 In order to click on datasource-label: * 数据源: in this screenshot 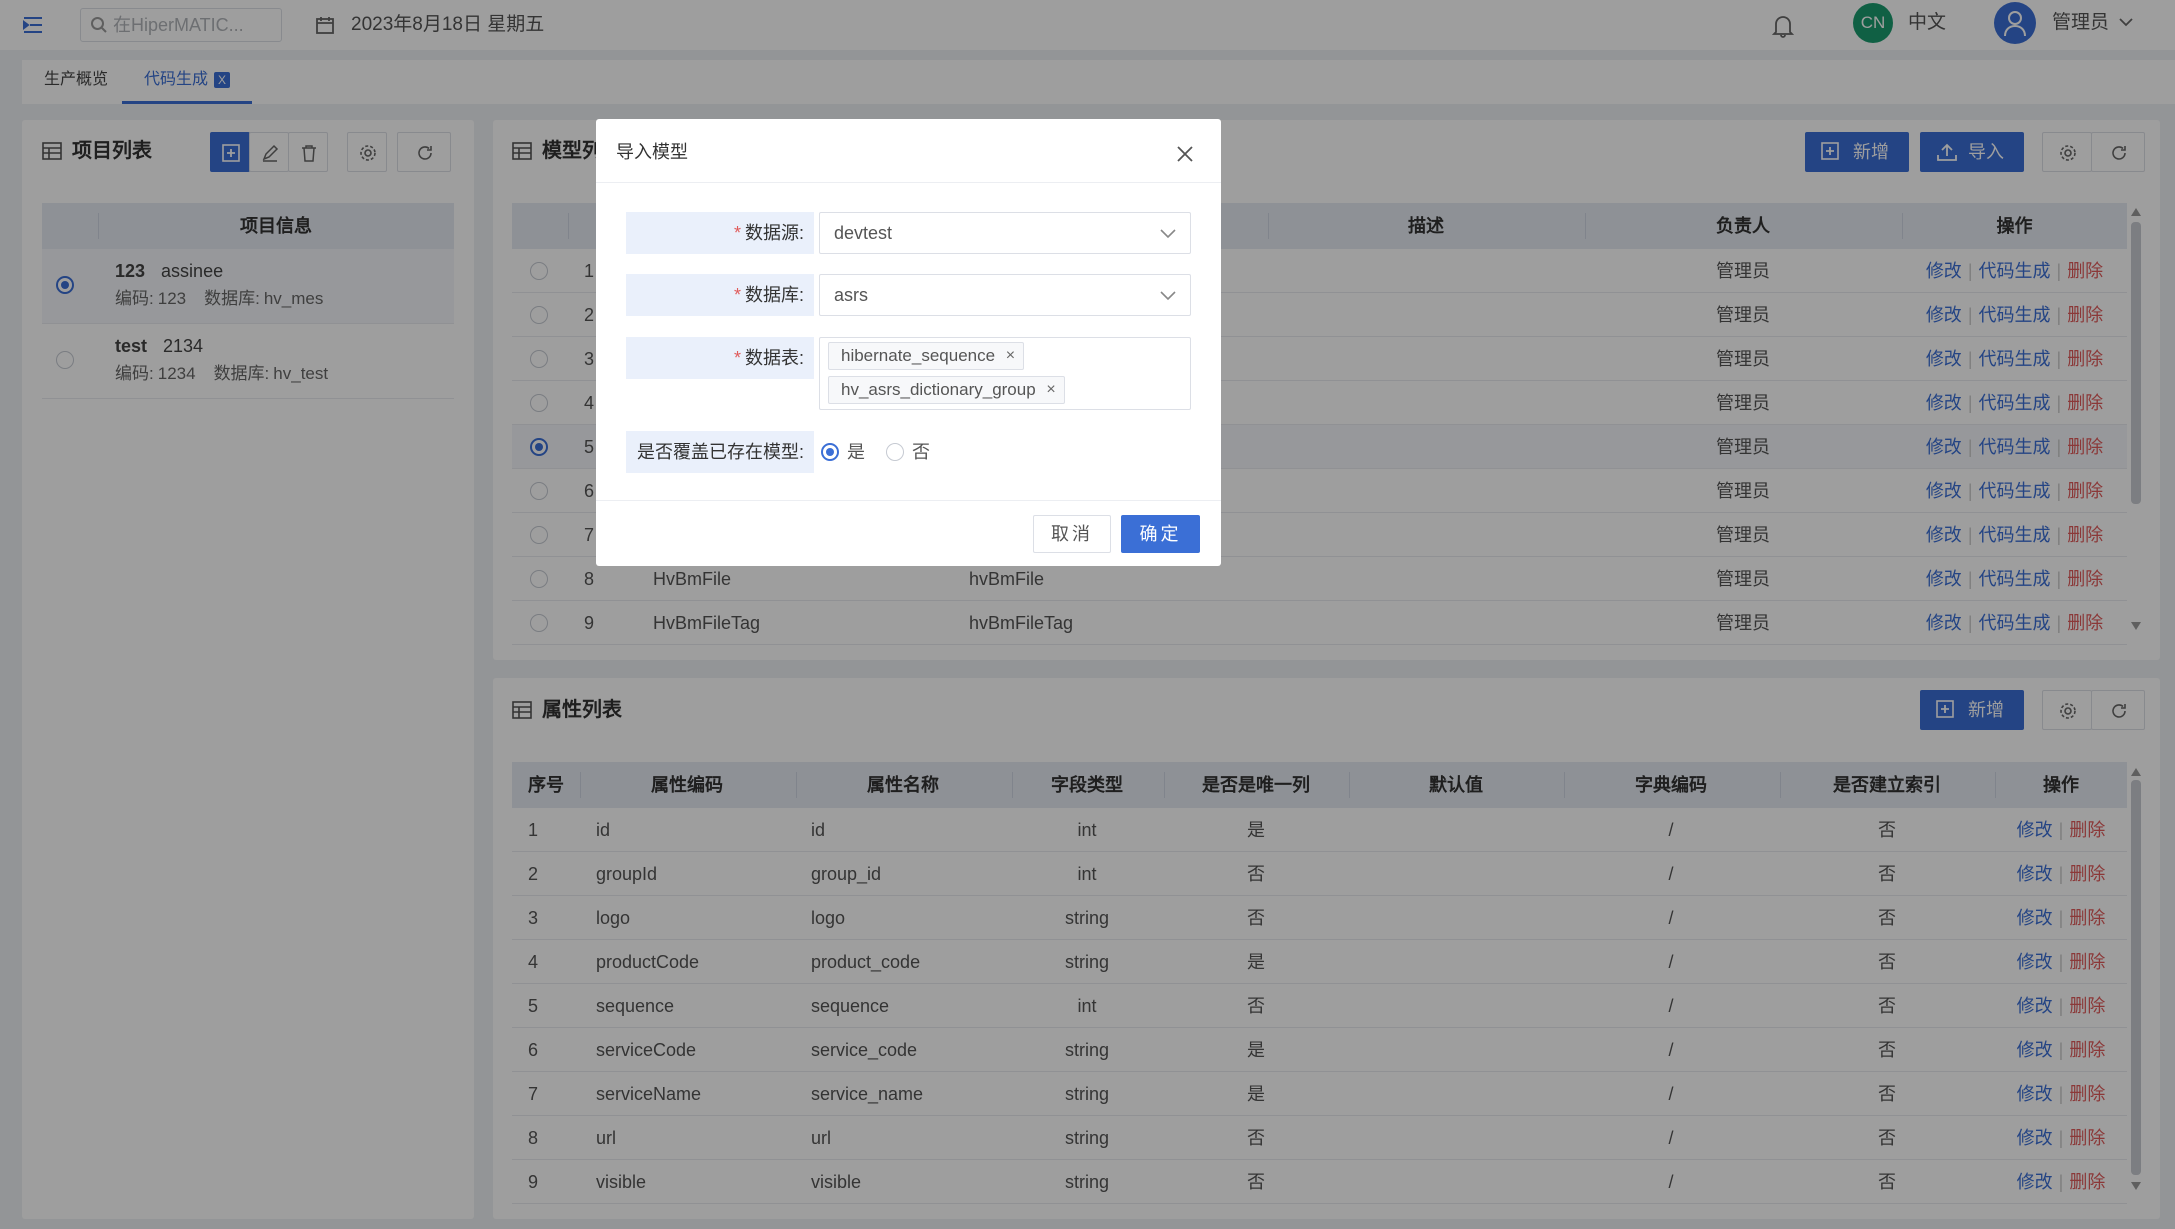, I will do `click(720, 233)`.